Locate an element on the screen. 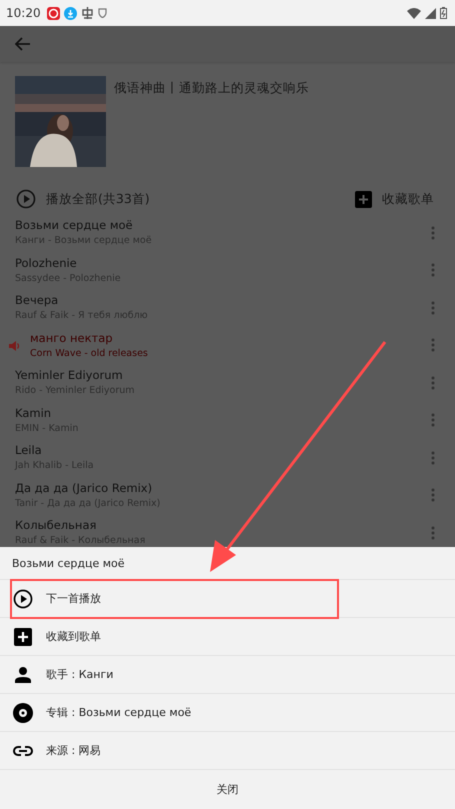 The image size is (455, 809). song-title: Колыбельная is located at coordinates (223, 525).